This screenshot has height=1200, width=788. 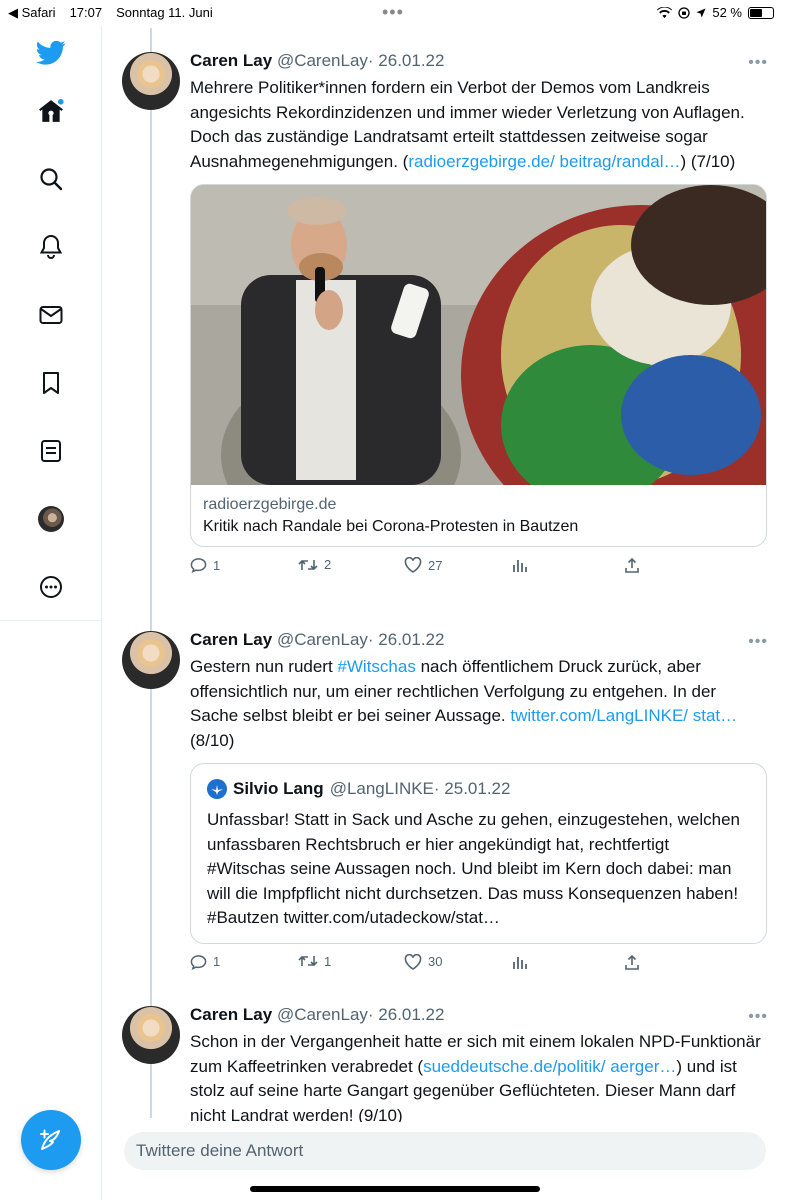 What do you see at coordinates (51, 179) in the screenshot?
I see `search-icon` at bounding box center [51, 179].